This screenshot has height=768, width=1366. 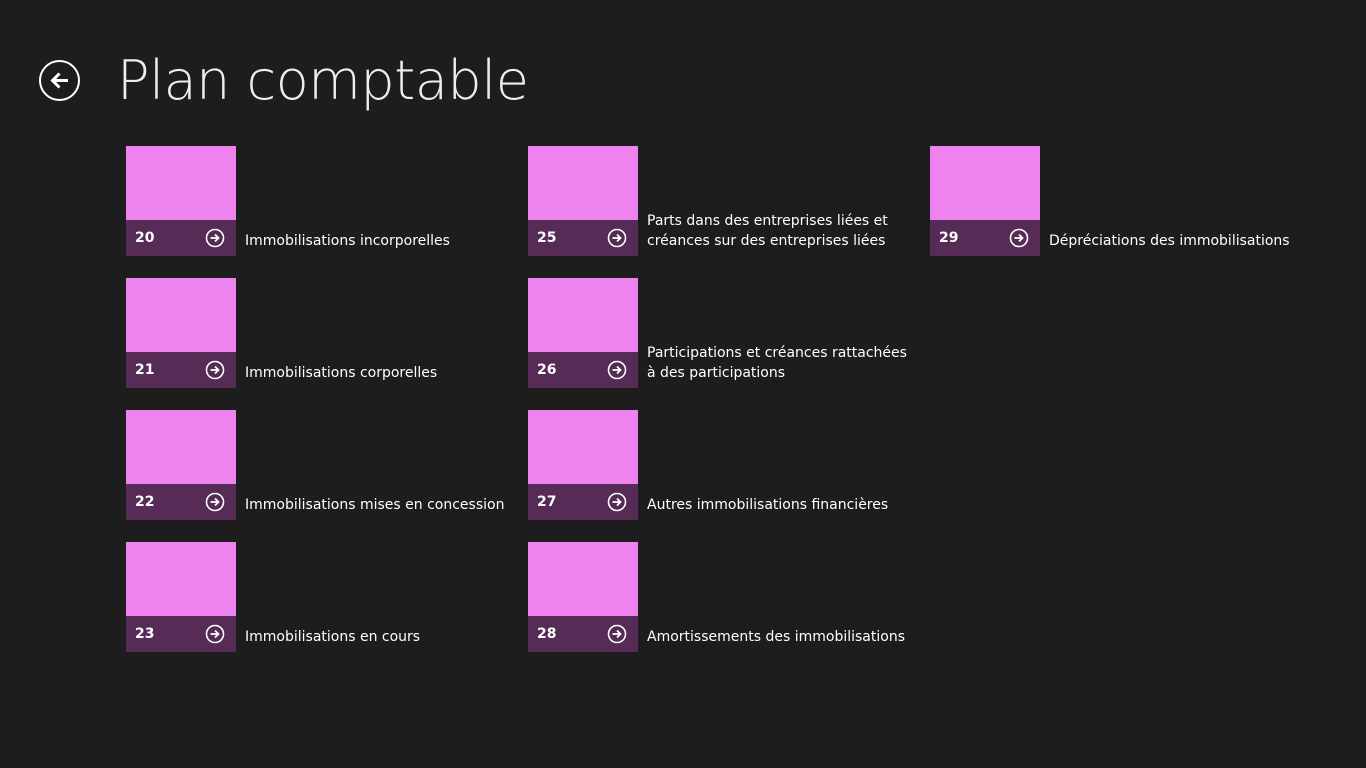 I want to click on account-number: 23, so click(x=145, y=634).